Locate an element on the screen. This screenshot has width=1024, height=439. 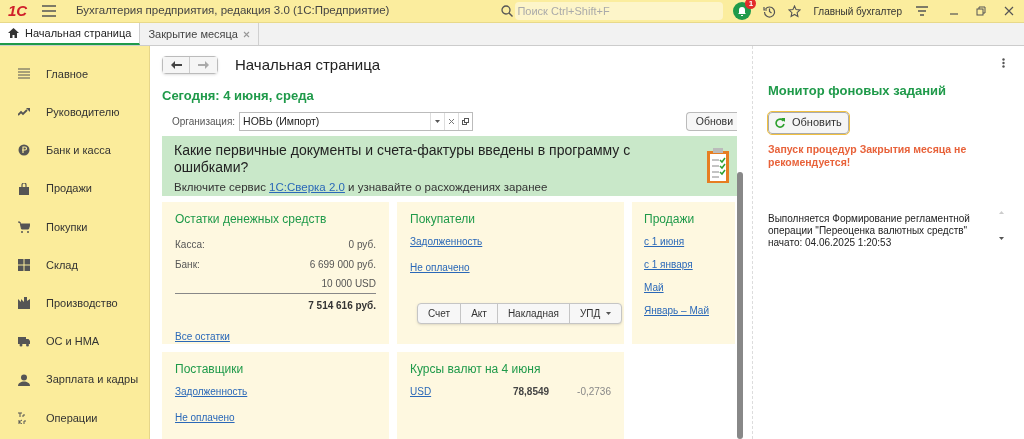
job-status: Выполняется Формирование регламентной операции "Переоценка валютных средств" начато: 04.06.2025 1:20:53 is located at coordinates (869, 230).